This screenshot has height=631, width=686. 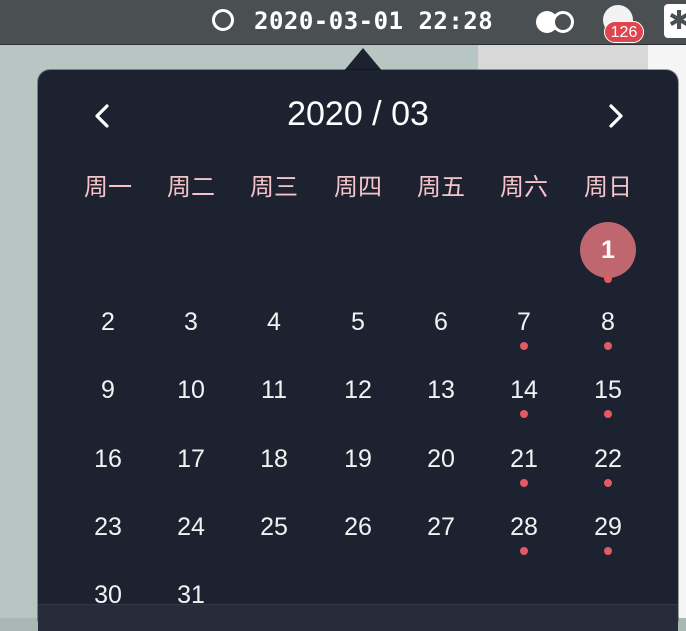 I want to click on day-cell: 6, so click(x=441, y=322).